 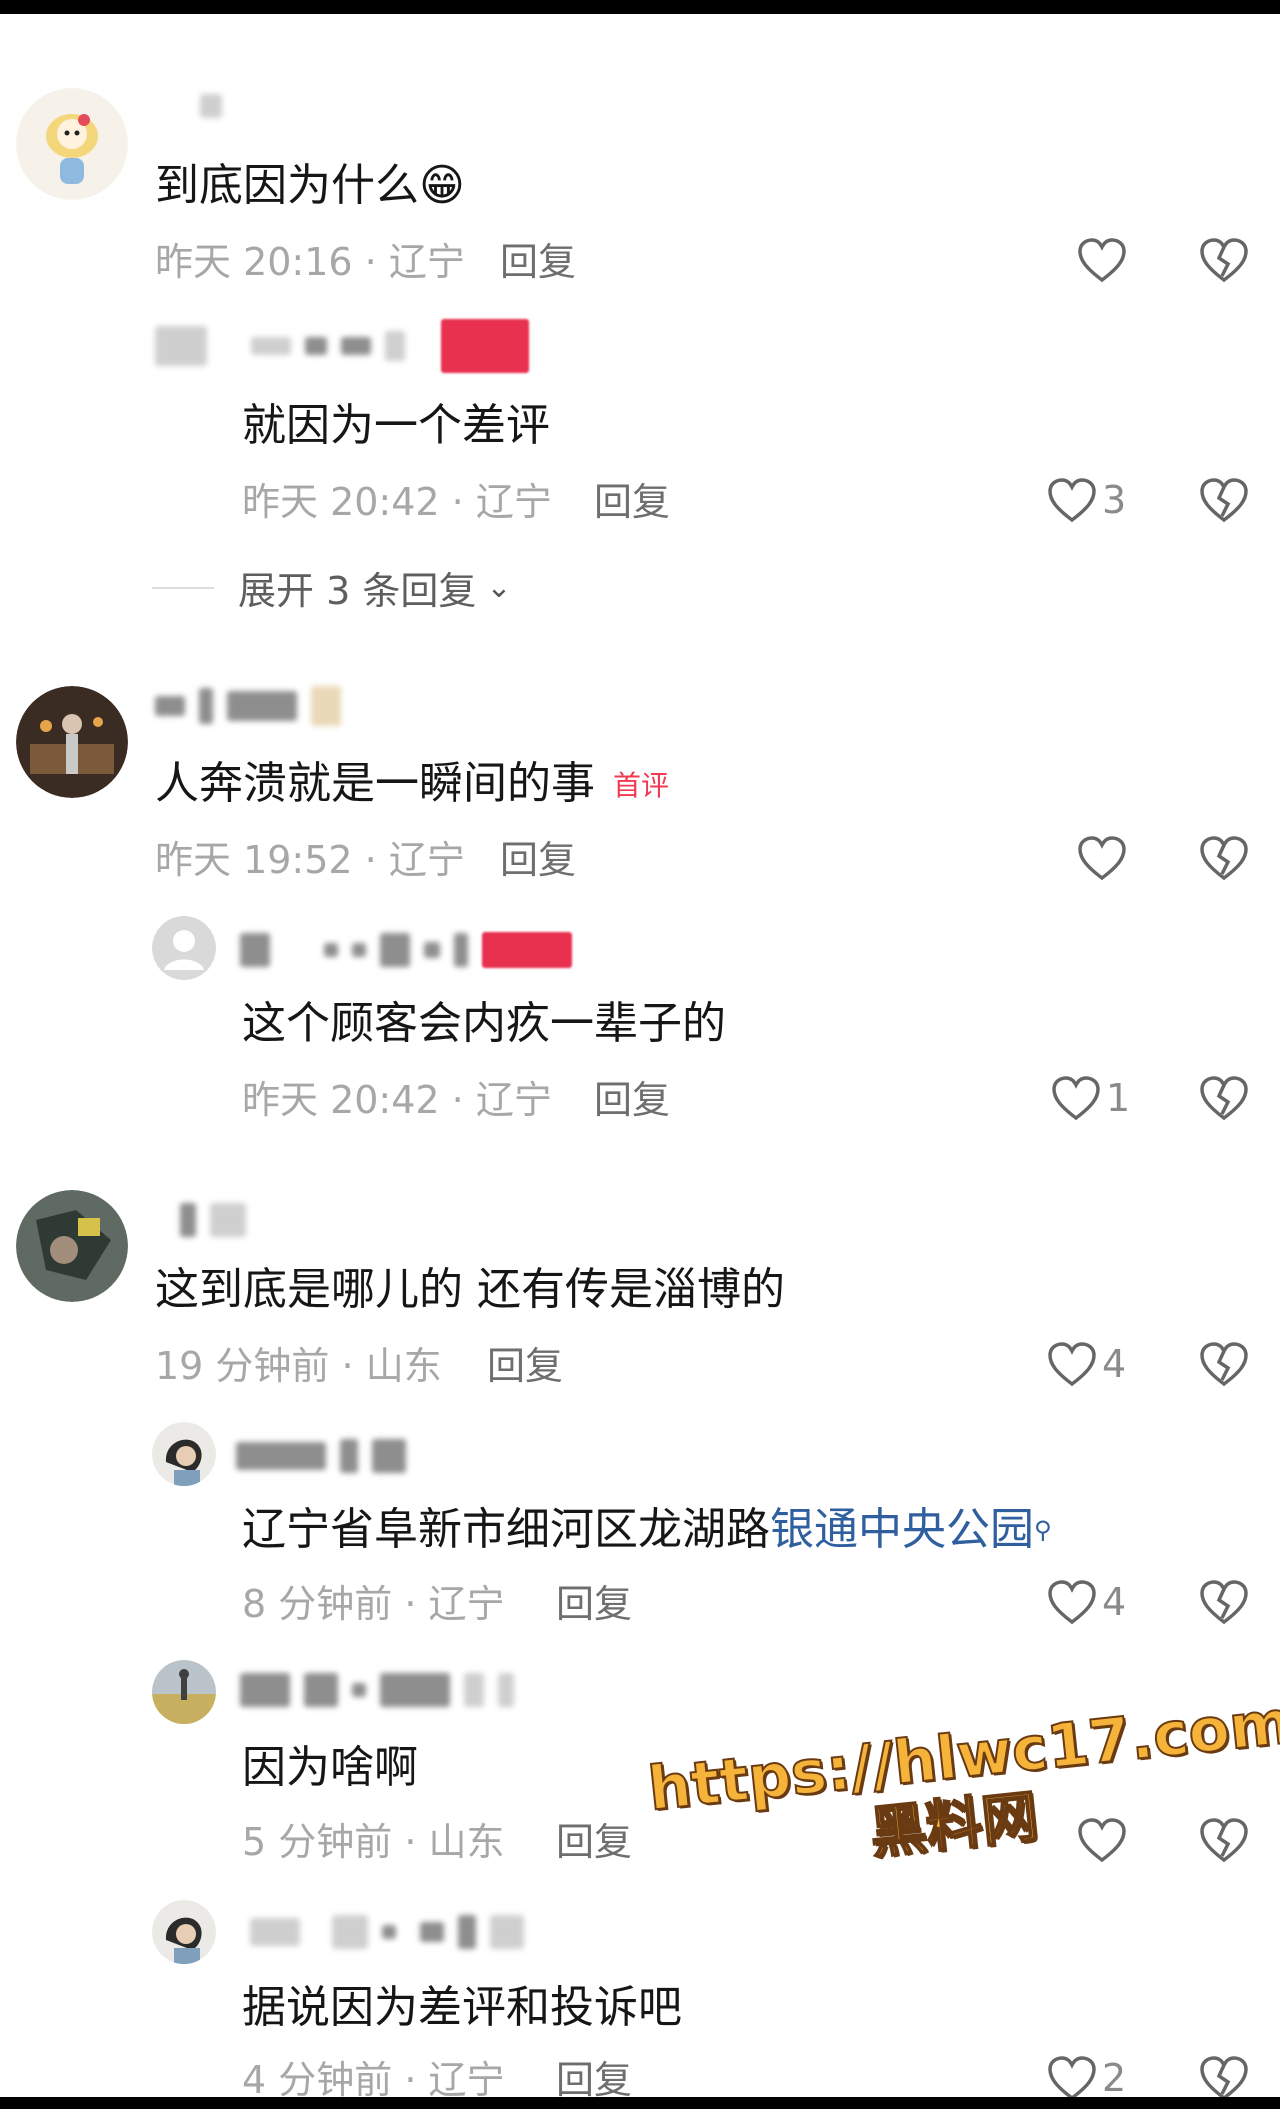 I want to click on like-button: 2, so click(x=1086, y=2078).